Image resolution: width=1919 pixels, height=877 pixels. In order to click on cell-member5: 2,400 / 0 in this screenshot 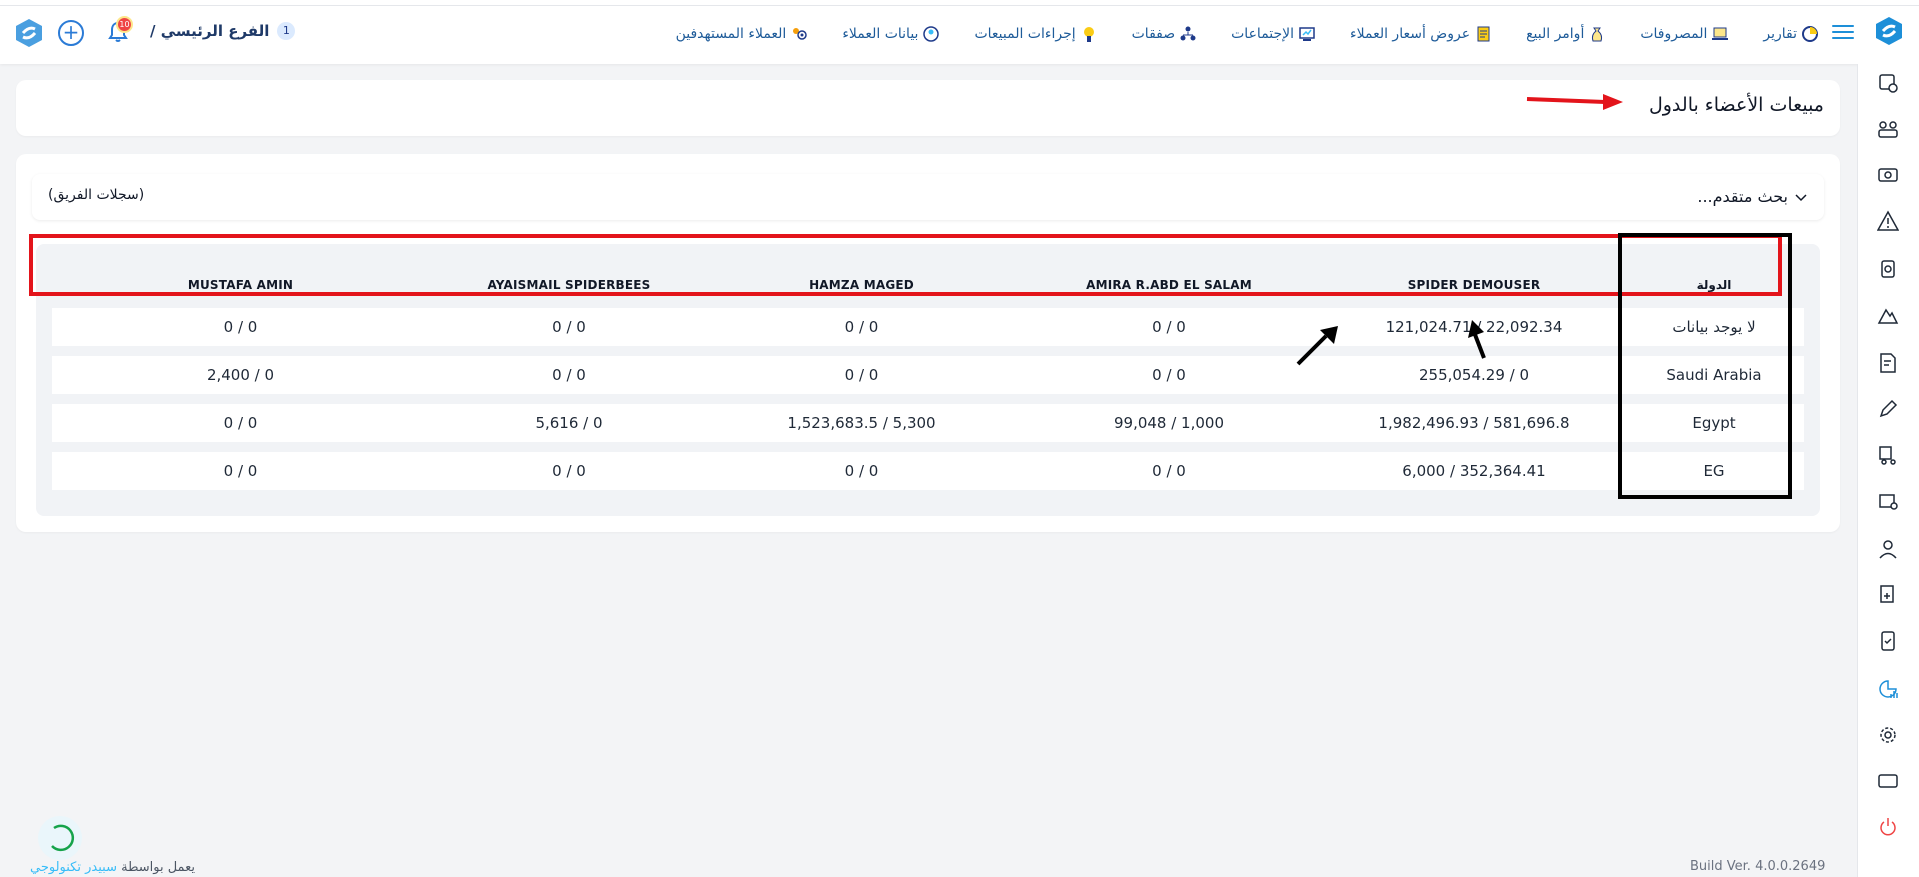, I will do `click(240, 375)`.